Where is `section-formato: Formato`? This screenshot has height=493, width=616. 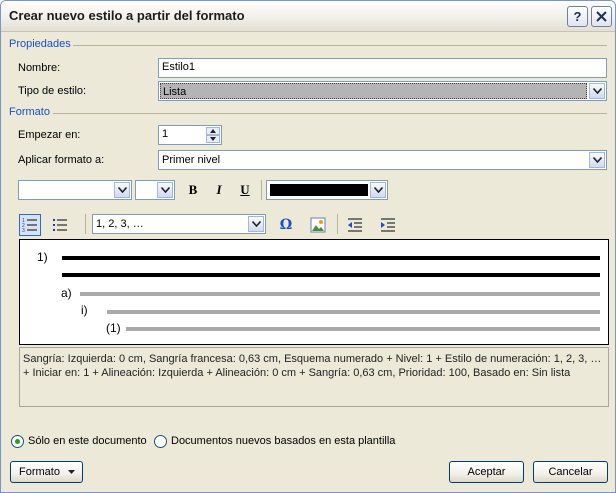 section-formato: Formato is located at coordinates (29, 112).